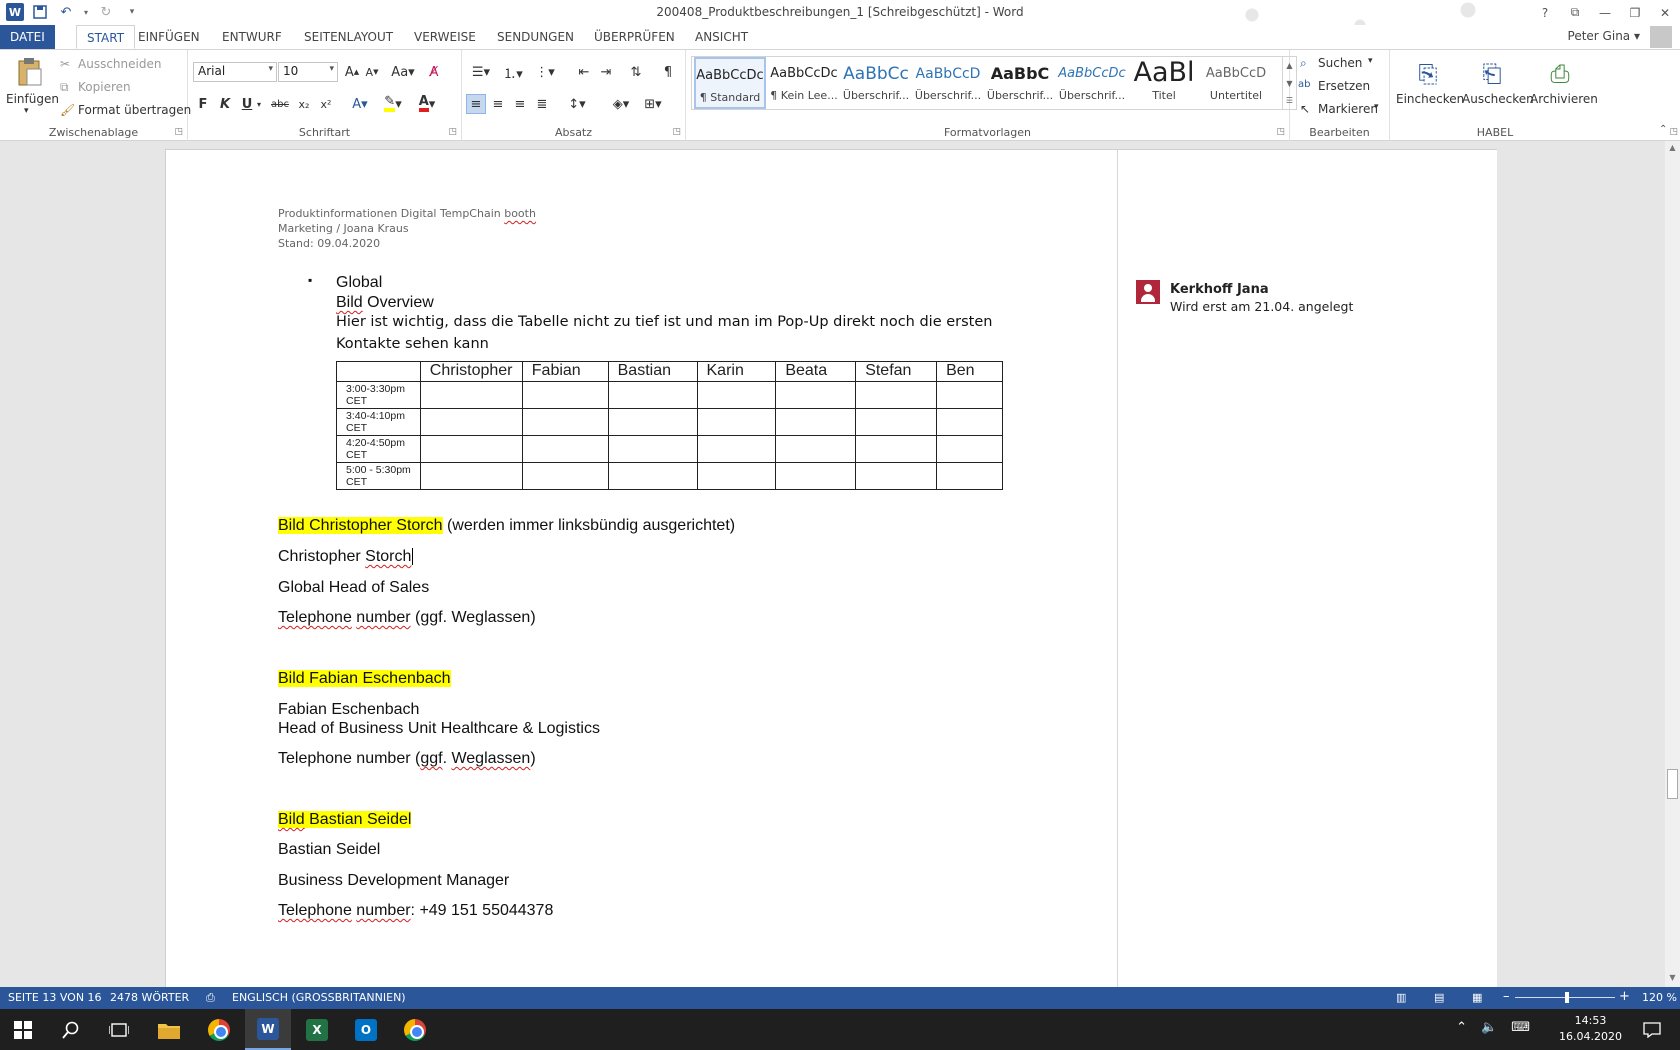  What do you see at coordinates (1661, 37) in the screenshot?
I see `avatar` at bounding box center [1661, 37].